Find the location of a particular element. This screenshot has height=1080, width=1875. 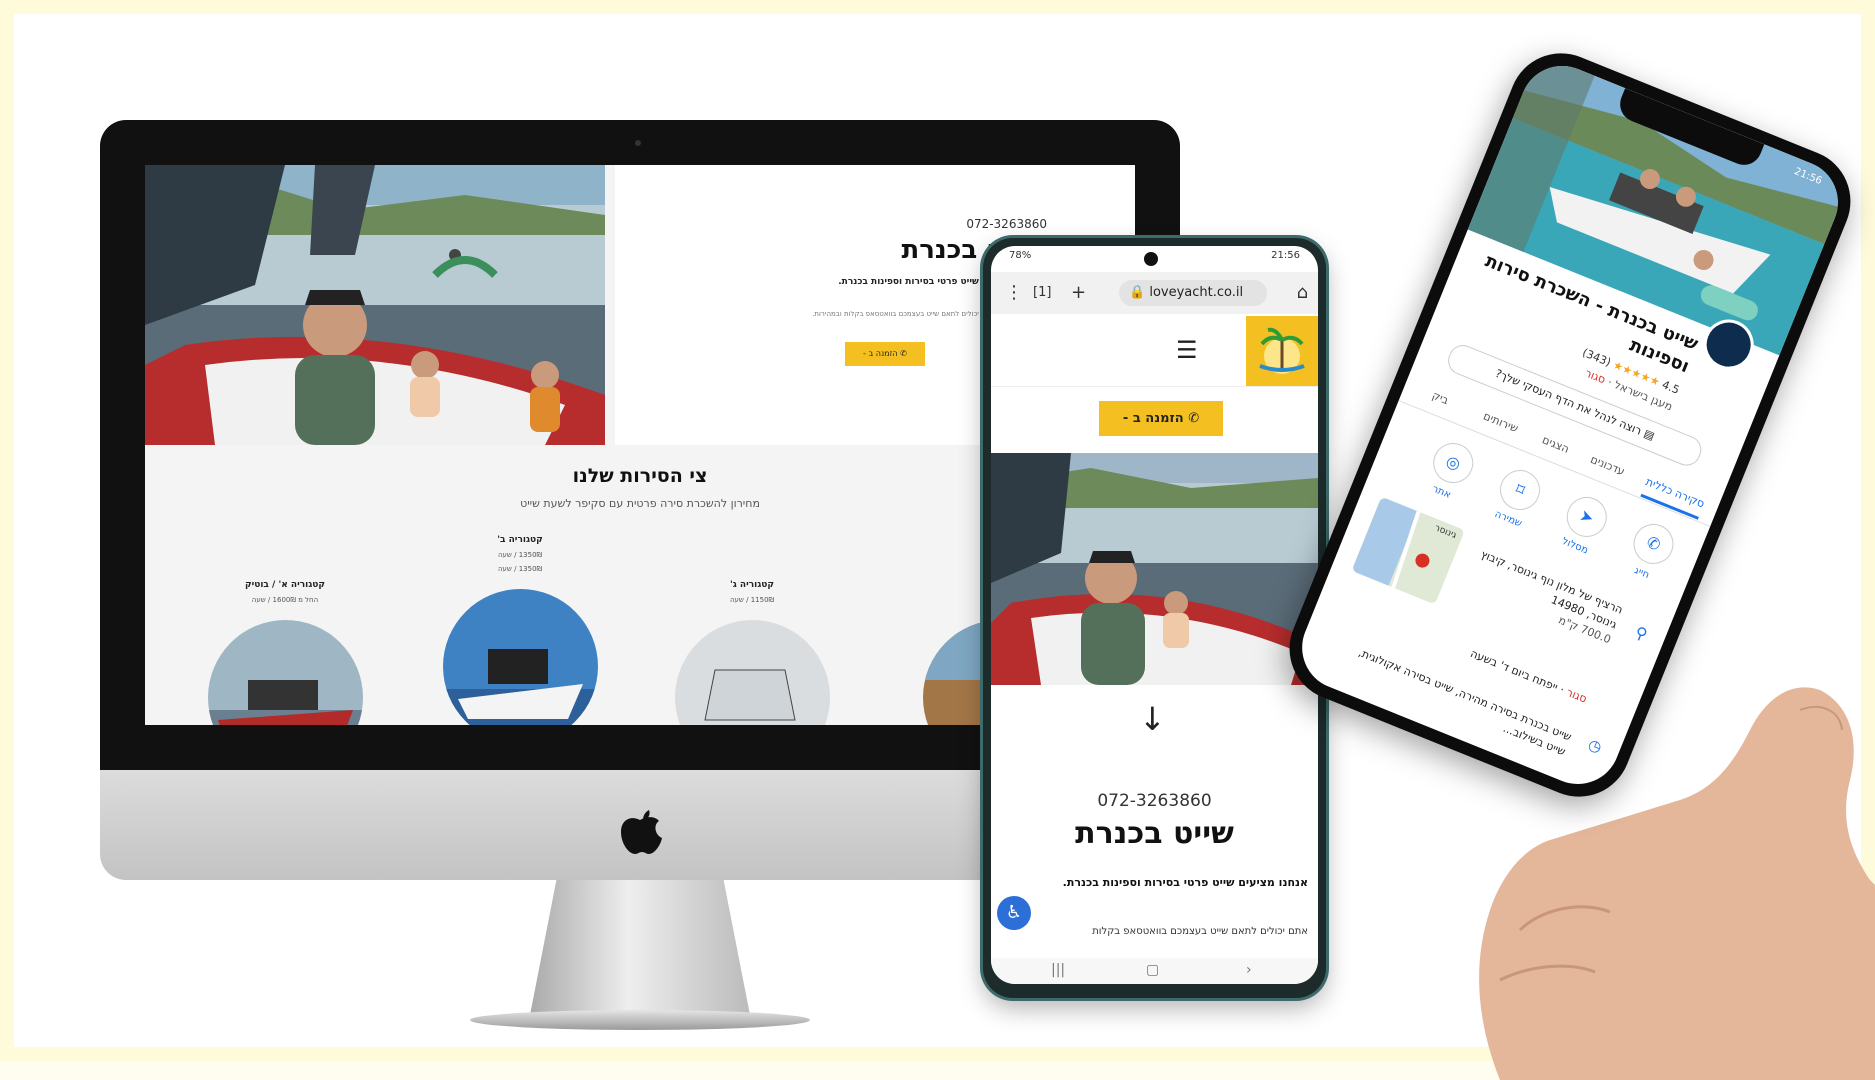

category-card: קטגוריה ב' 1350₪ / שעה 1350₪ / שעה is located at coordinates (520, 630).